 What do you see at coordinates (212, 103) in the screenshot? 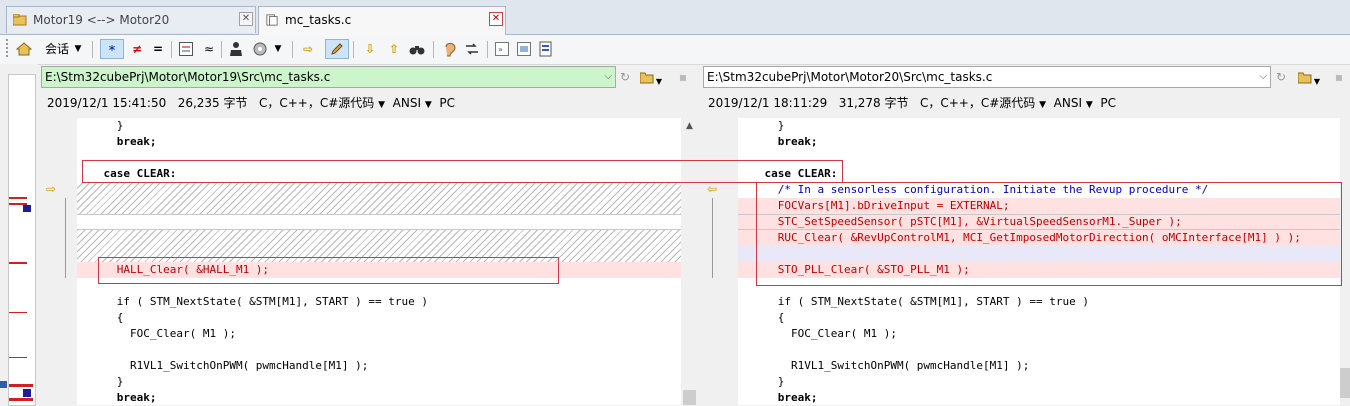
I see `left-size: 26,235 字节` at bounding box center [212, 103].